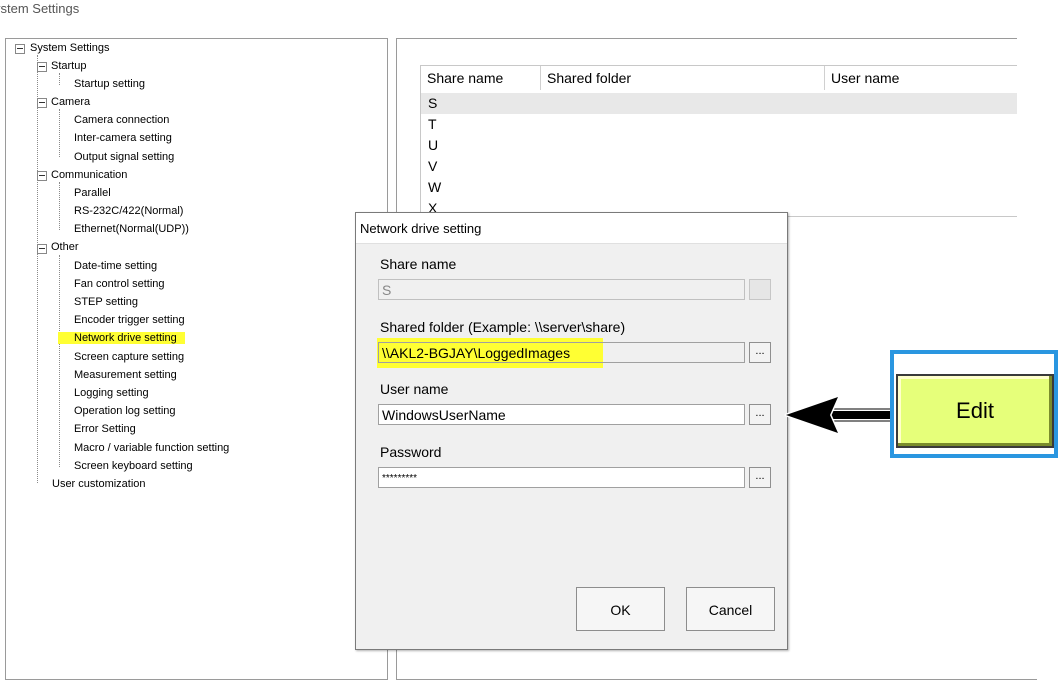  I want to click on tree-item-logging-setting: Logging setting, so click(111, 393).